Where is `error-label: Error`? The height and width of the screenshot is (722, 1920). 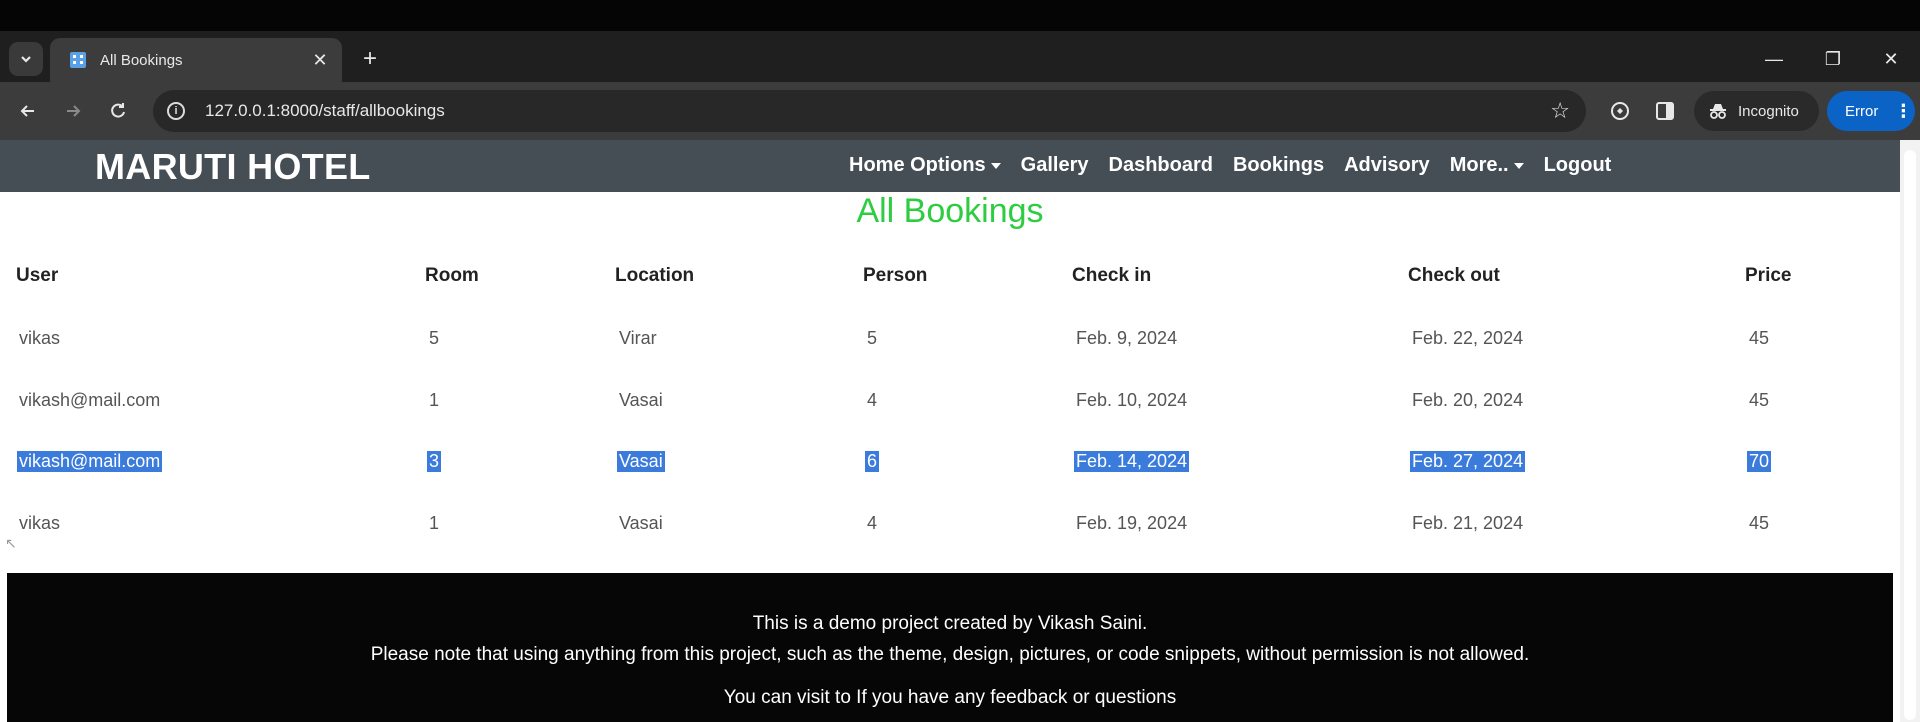
error-label: Error is located at coordinates (1862, 111).